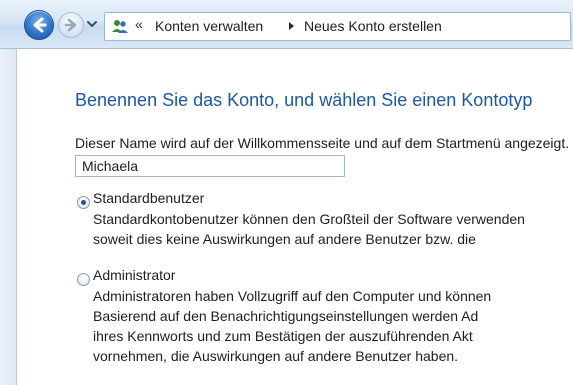 The image size is (573, 385). I want to click on chevron-down-icon, so click(92, 24).